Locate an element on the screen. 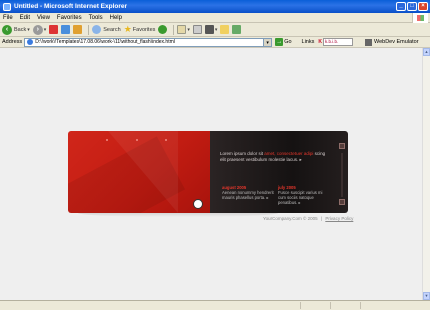  mail-button: ▾ is located at coordinates (183, 29).